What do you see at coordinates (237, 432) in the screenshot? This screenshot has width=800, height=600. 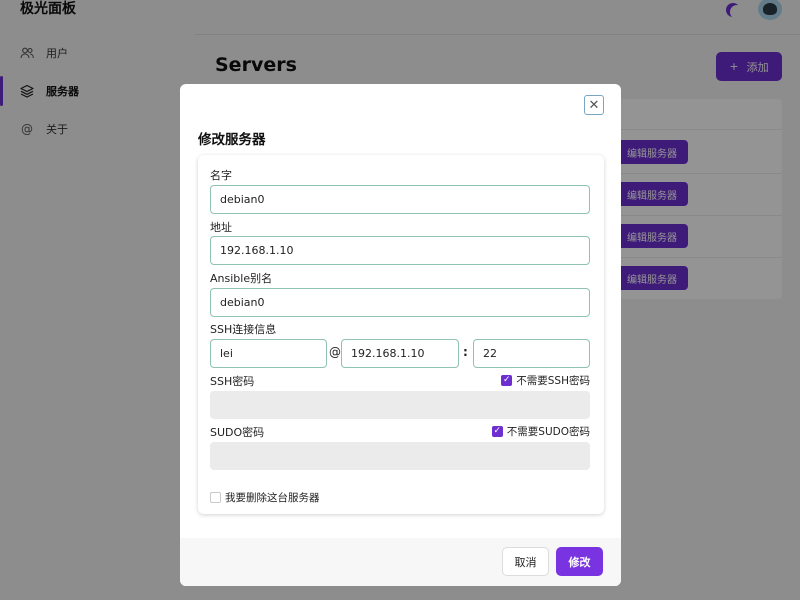 I see `sudo-password-label: SUDO密码` at bounding box center [237, 432].